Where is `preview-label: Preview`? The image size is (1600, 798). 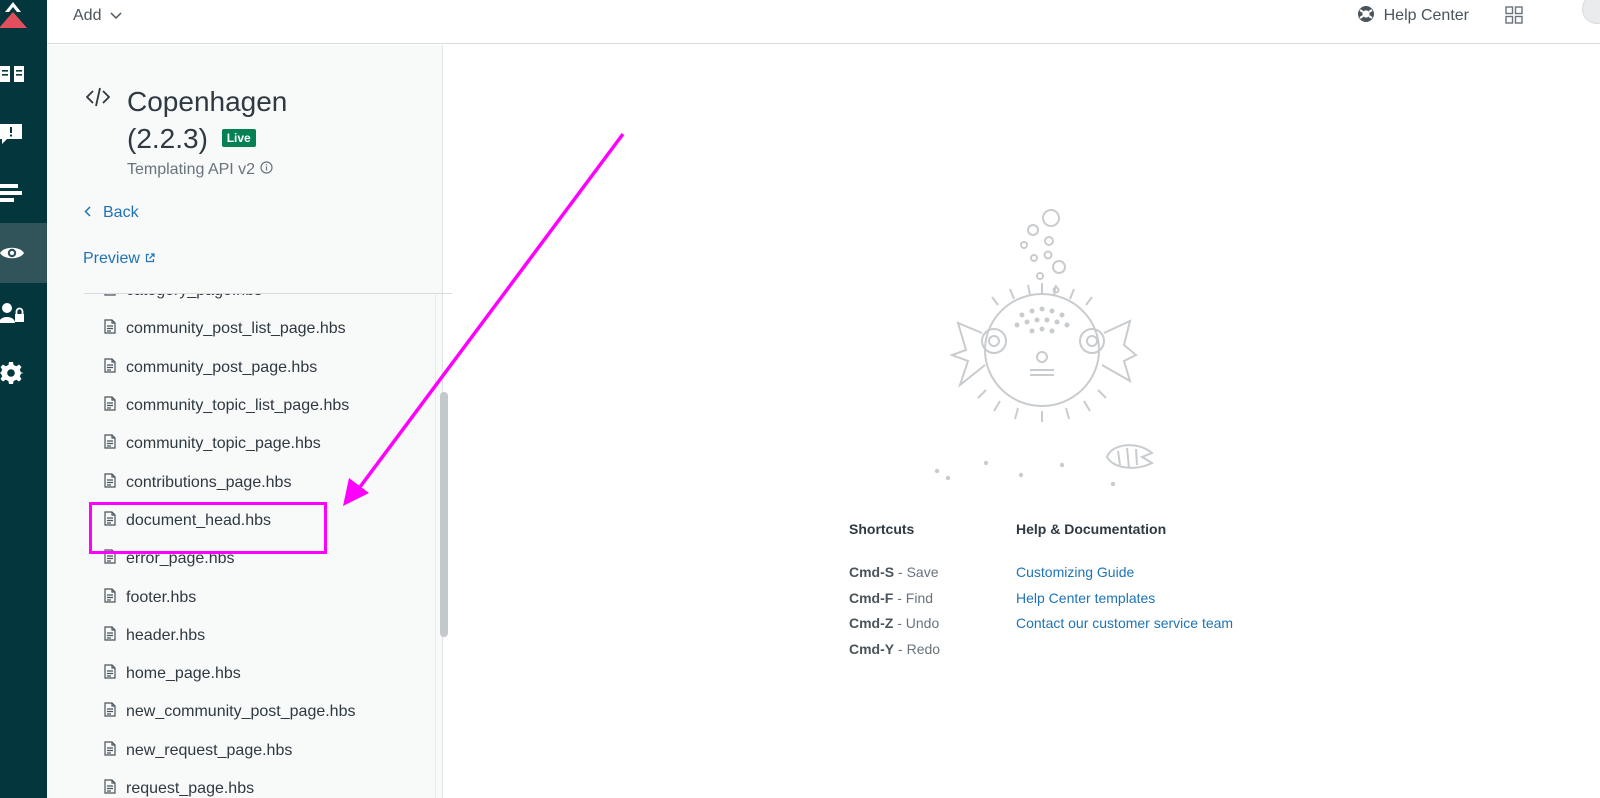 preview-label: Preview is located at coordinates (111, 258).